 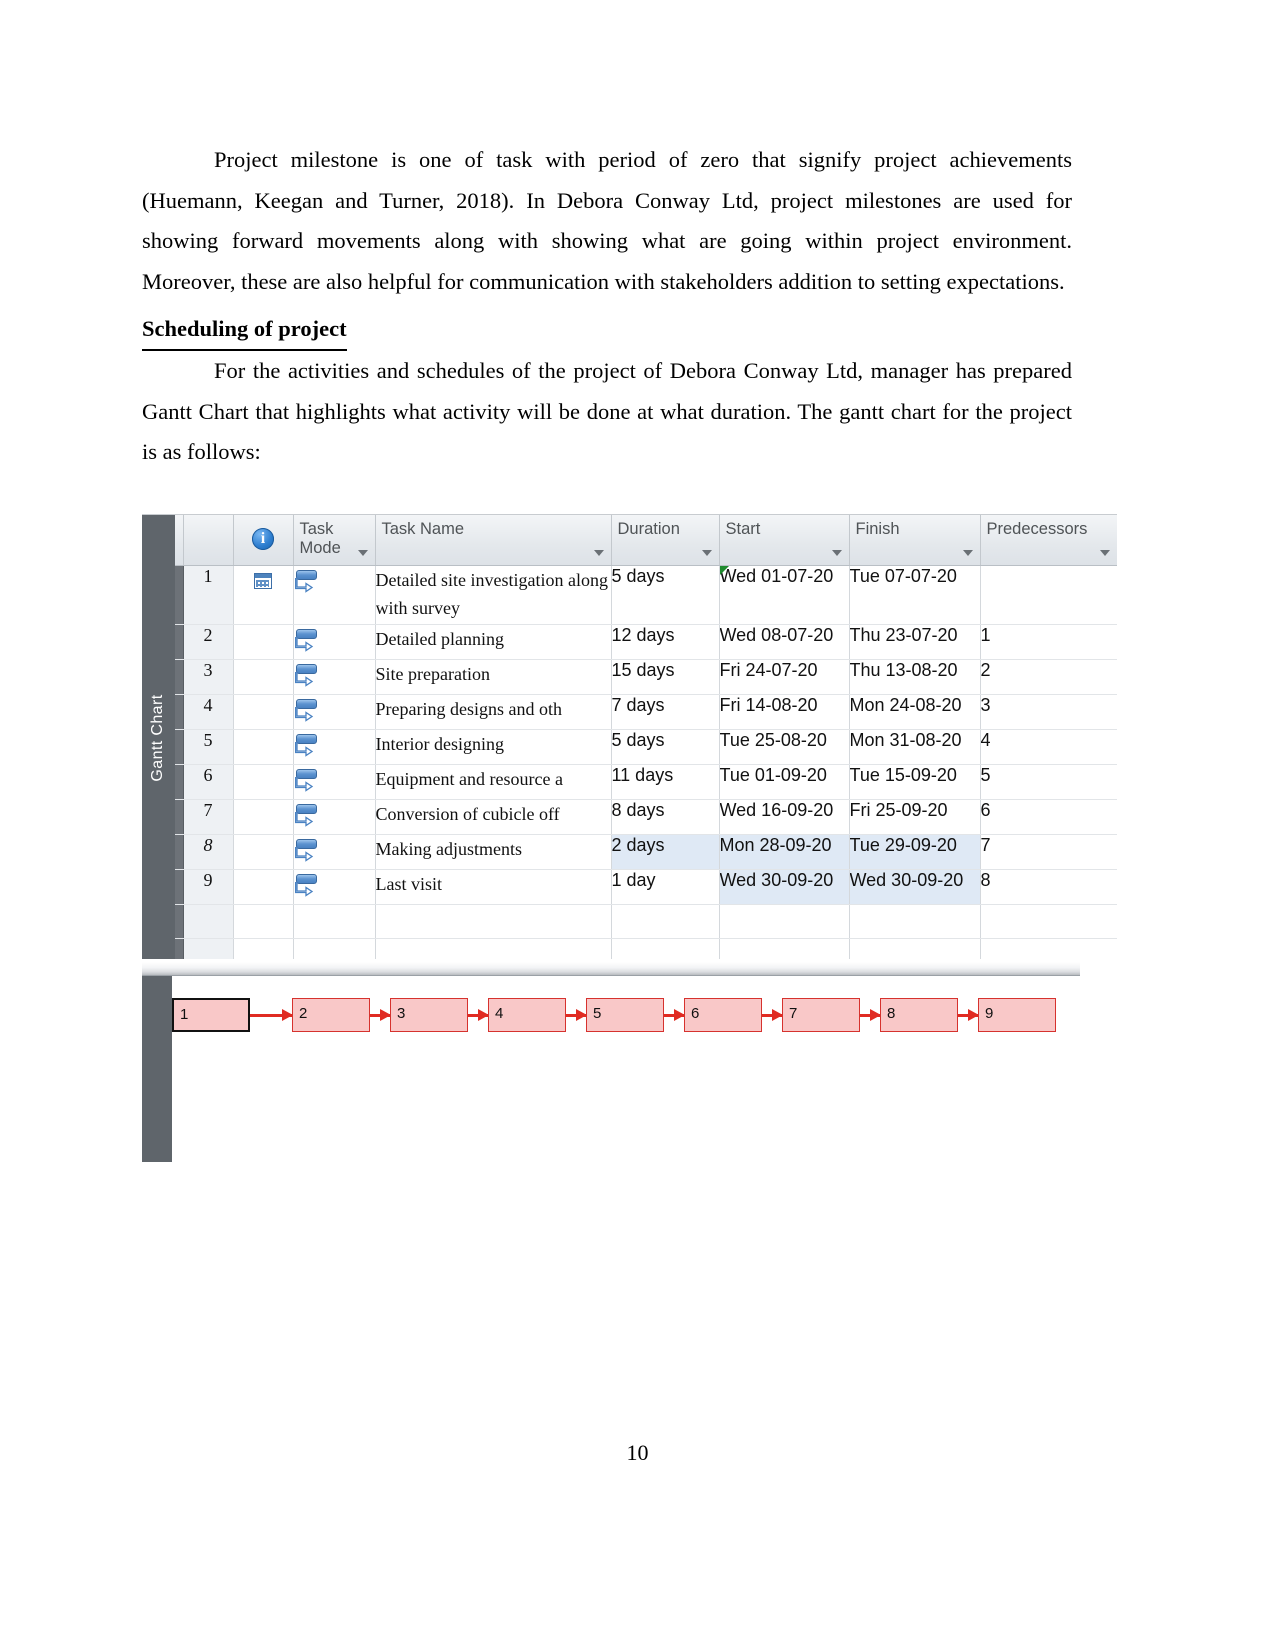 What do you see at coordinates (665, 677) in the screenshot?
I see `row-duration: 15 days` at bounding box center [665, 677].